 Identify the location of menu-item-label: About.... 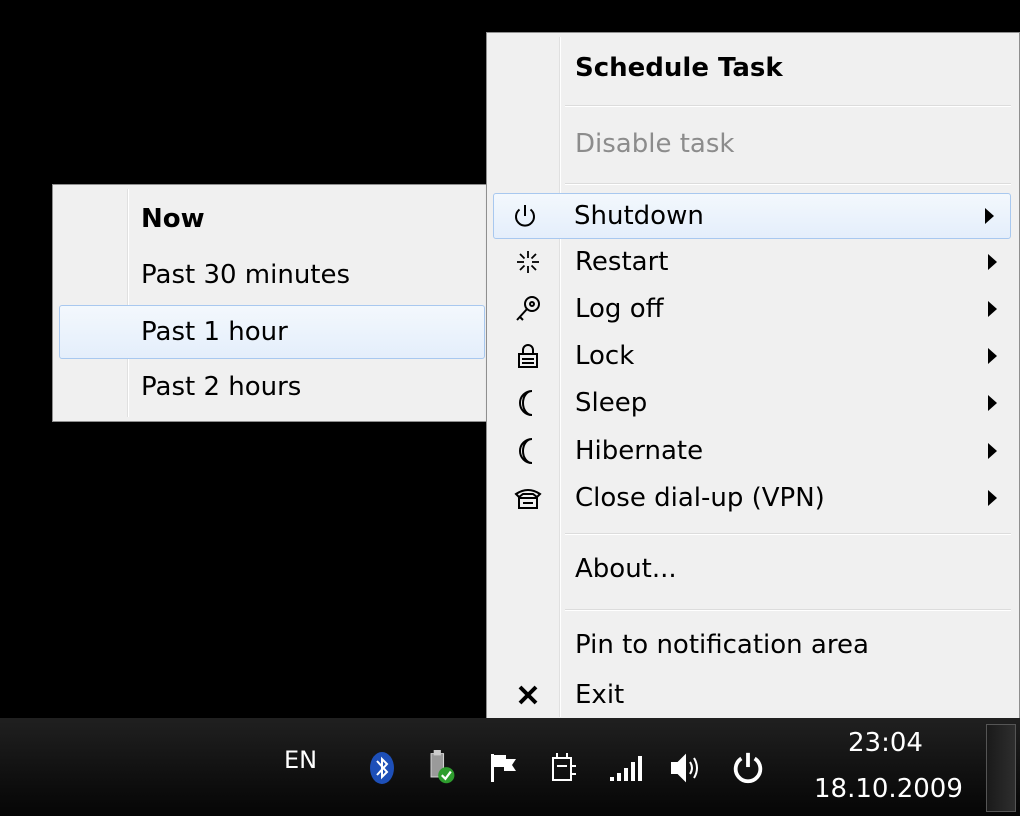
(626, 569).